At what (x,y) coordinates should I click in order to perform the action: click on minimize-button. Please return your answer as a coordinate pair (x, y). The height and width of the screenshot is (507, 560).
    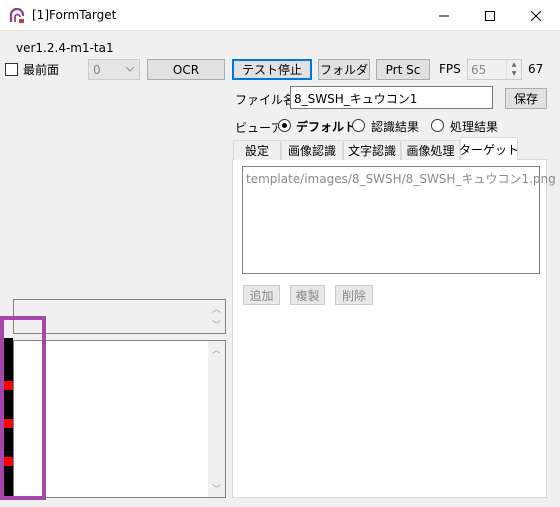
    Looking at the image, I should click on (444, 15).